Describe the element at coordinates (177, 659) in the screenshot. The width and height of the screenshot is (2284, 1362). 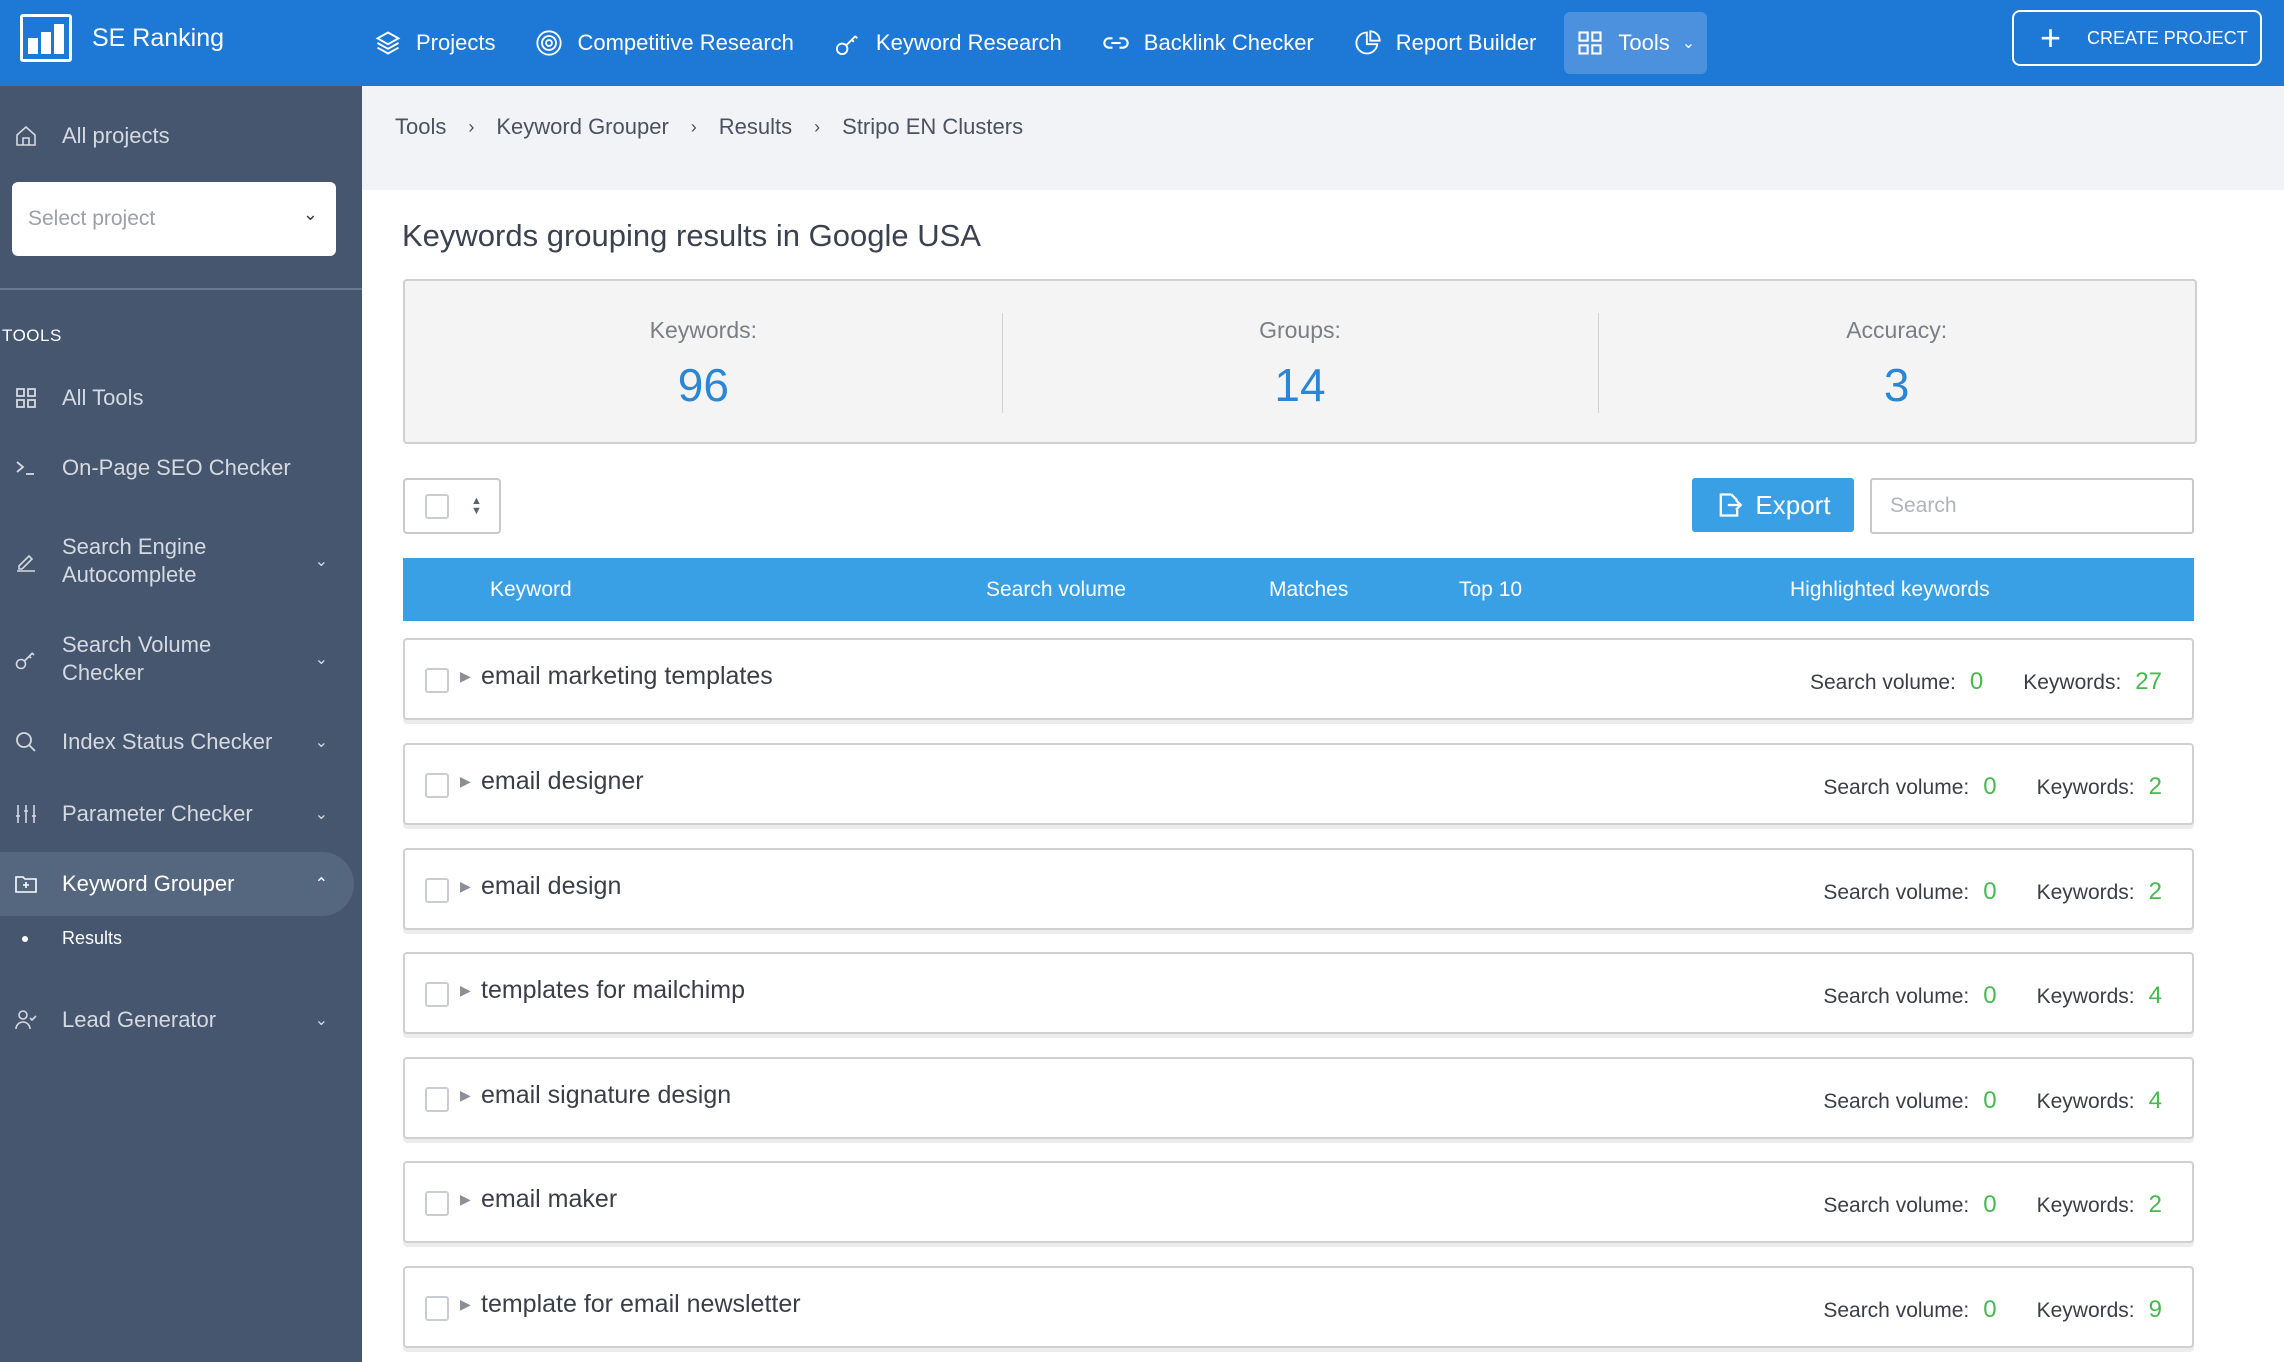
I see `sidebar-item-search-volume-checker: Search Volume Checker ⌄` at that location.